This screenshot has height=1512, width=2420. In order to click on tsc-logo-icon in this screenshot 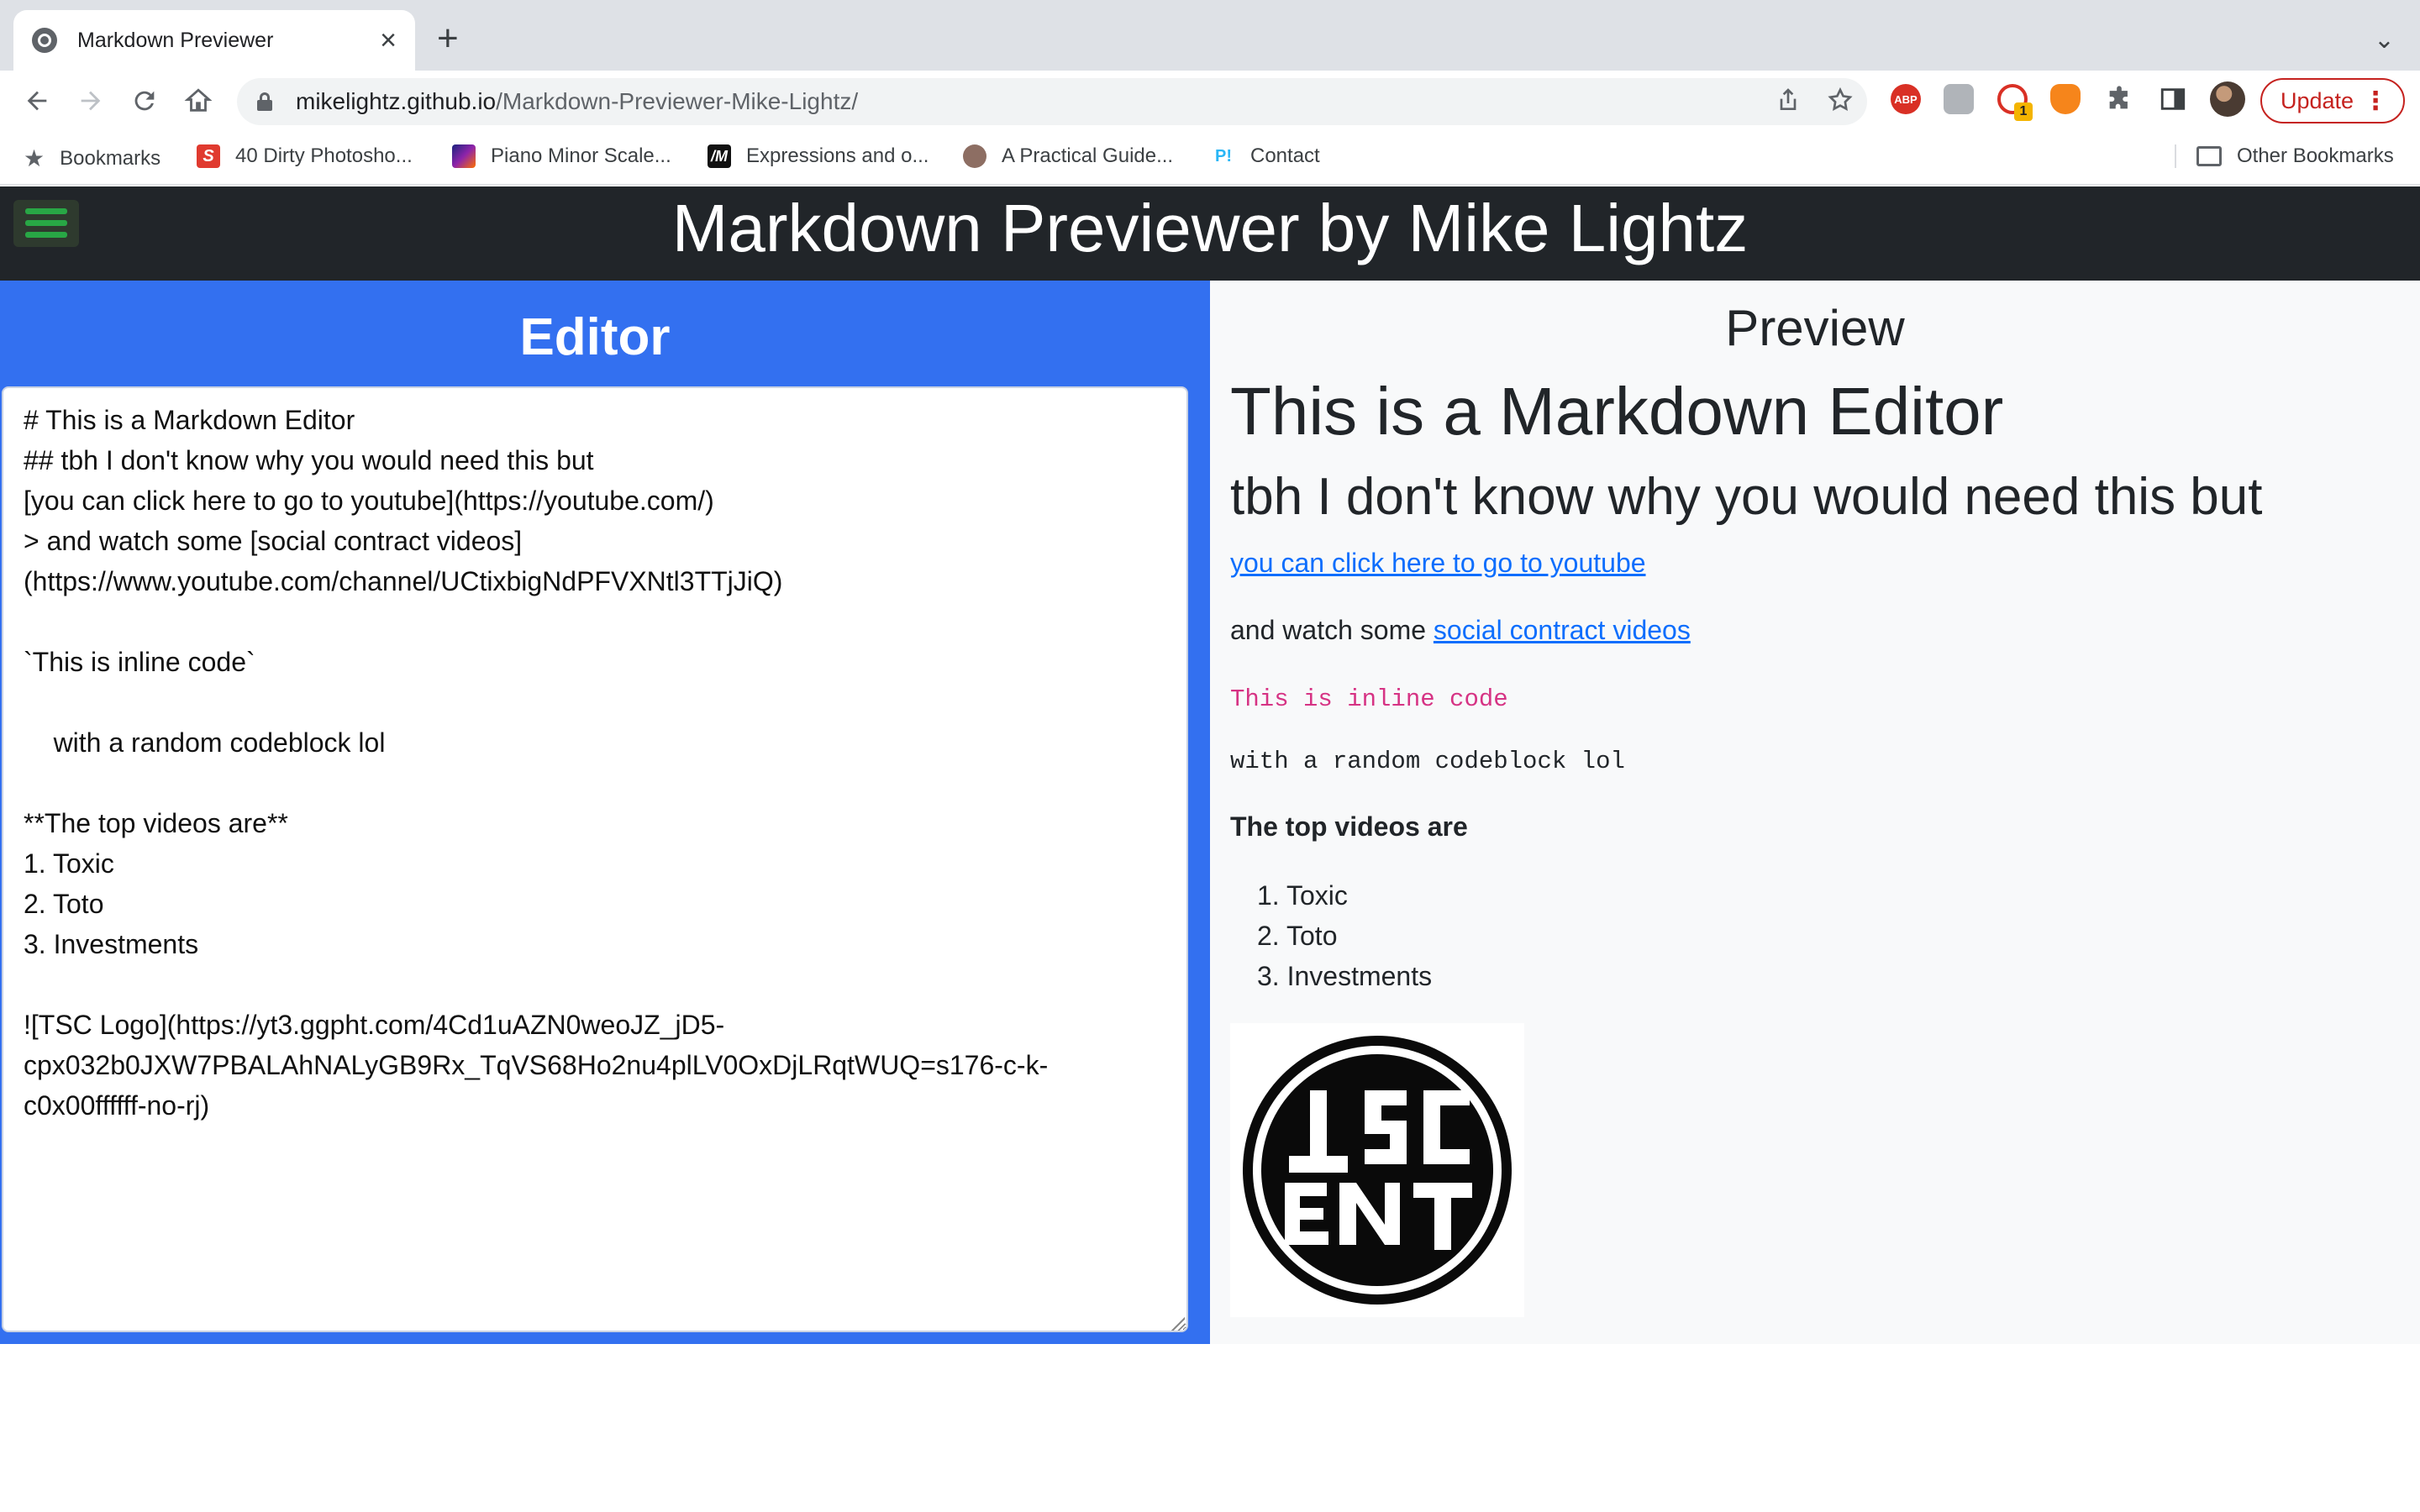, I will do `click(1377, 1170)`.